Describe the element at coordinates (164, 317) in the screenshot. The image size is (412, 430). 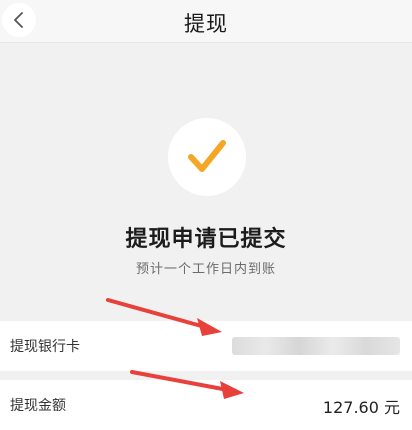
I see `annotation-arrow-bank-card` at that location.